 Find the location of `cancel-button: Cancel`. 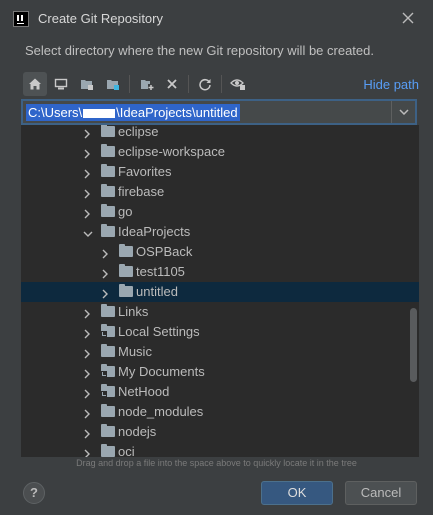

cancel-button: Cancel is located at coordinates (381, 493).